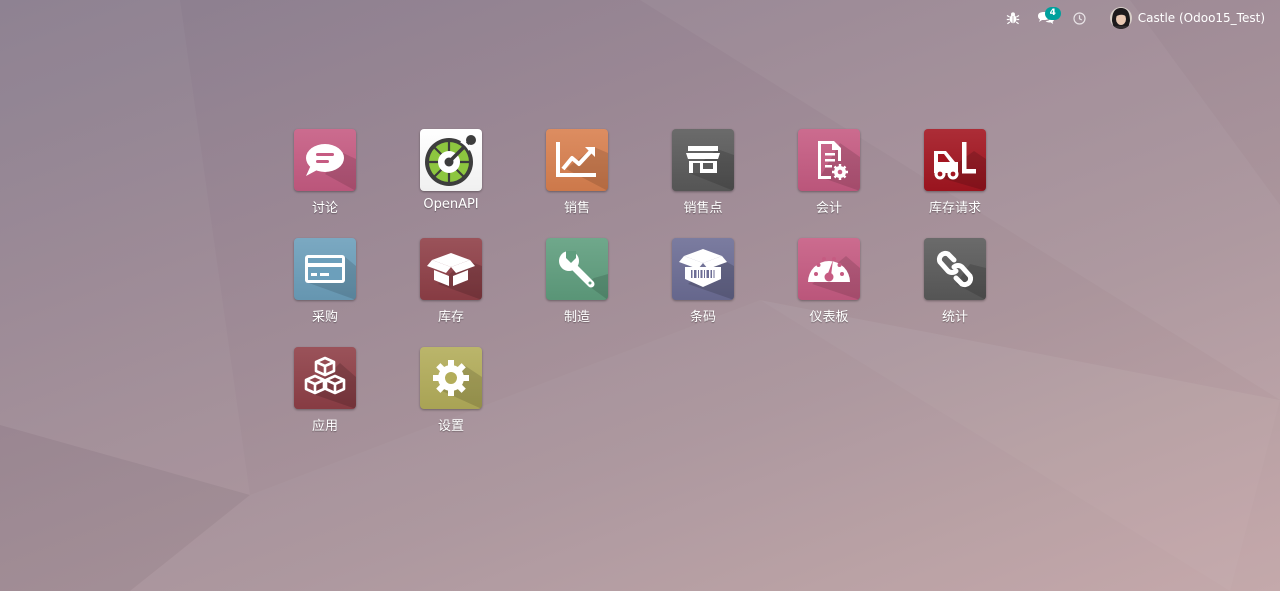 This screenshot has width=1280, height=591. Describe the element at coordinates (576, 317) in the screenshot. I see `app-manufacturing-label: 制造` at that location.